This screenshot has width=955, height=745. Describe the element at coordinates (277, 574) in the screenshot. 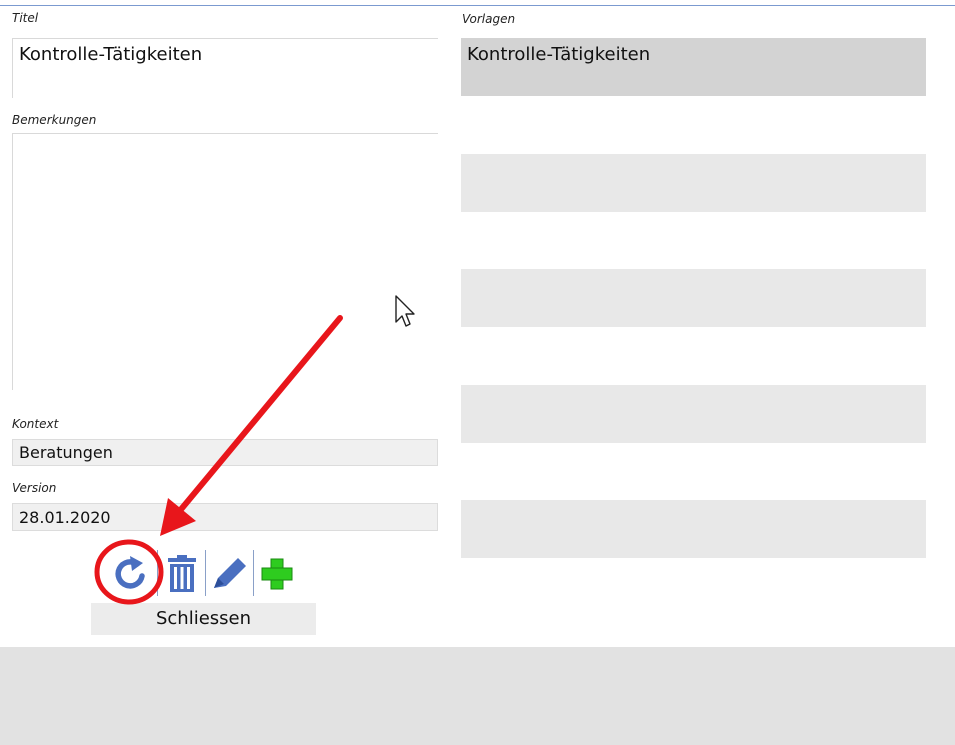

I see `add-plus-icon` at that location.